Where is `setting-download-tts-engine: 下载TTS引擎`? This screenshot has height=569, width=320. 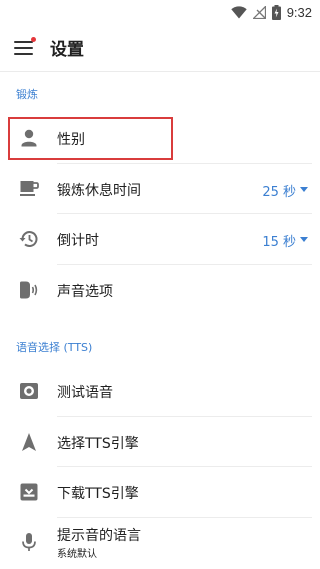
setting-download-tts-engine: 下载TTS引擎 is located at coordinates (160, 492).